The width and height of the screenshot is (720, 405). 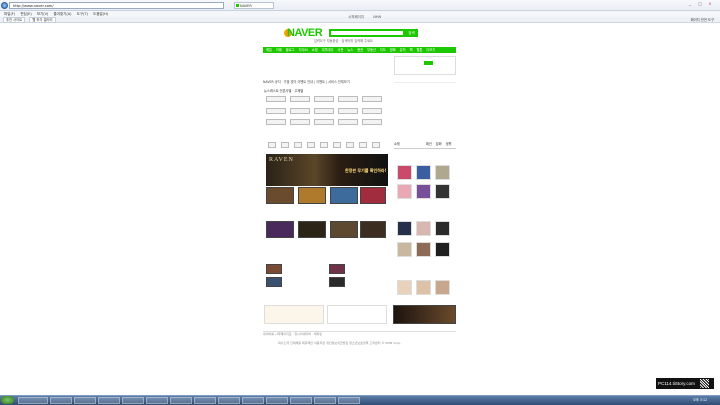 What do you see at coordinates (360, 50) in the screenshot?
I see `nav-stock: 증권` at bounding box center [360, 50].